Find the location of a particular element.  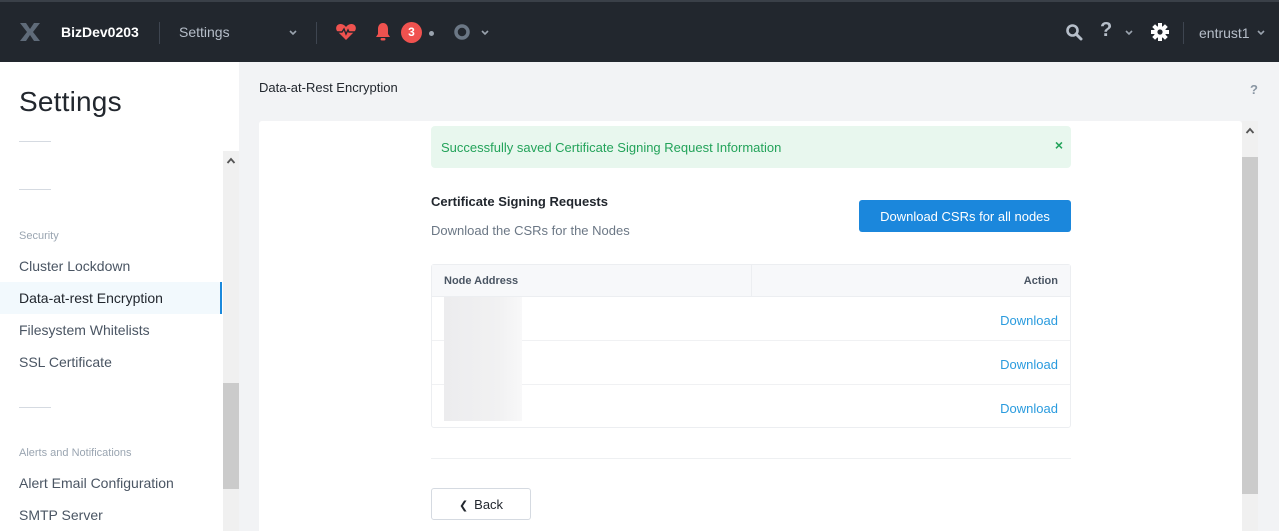

column-divider is located at coordinates (751, 281).